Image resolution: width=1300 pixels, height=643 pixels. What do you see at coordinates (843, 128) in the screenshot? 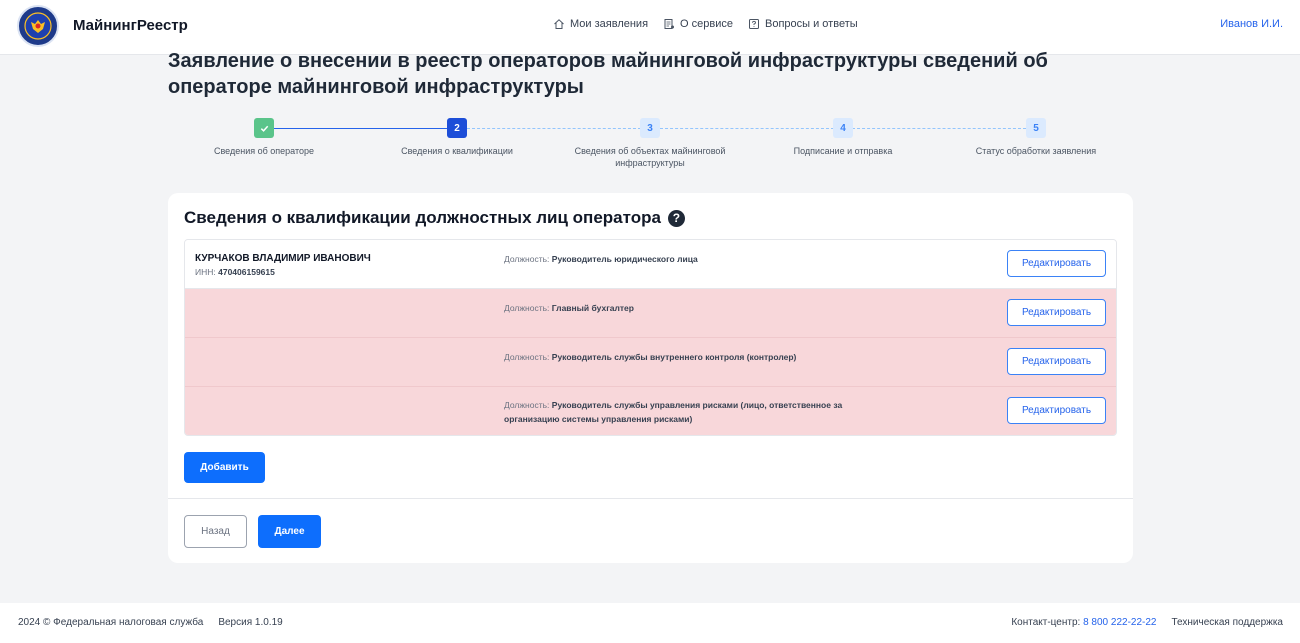
I see `step-number: 4` at bounding box center [843, 128].